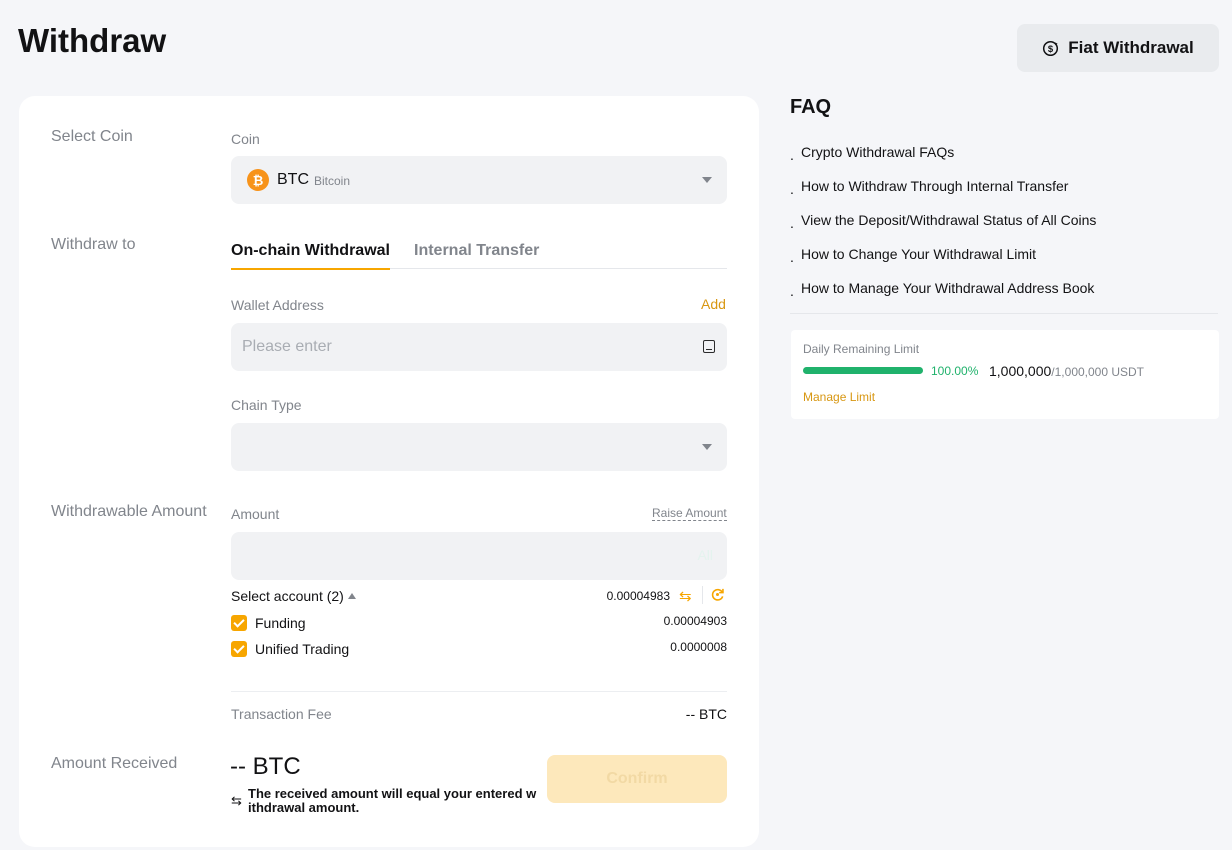 Image resolution: width=1232 pixels, height=850 pixels. I want to click on coin-label: Coin, so click(245, 139).